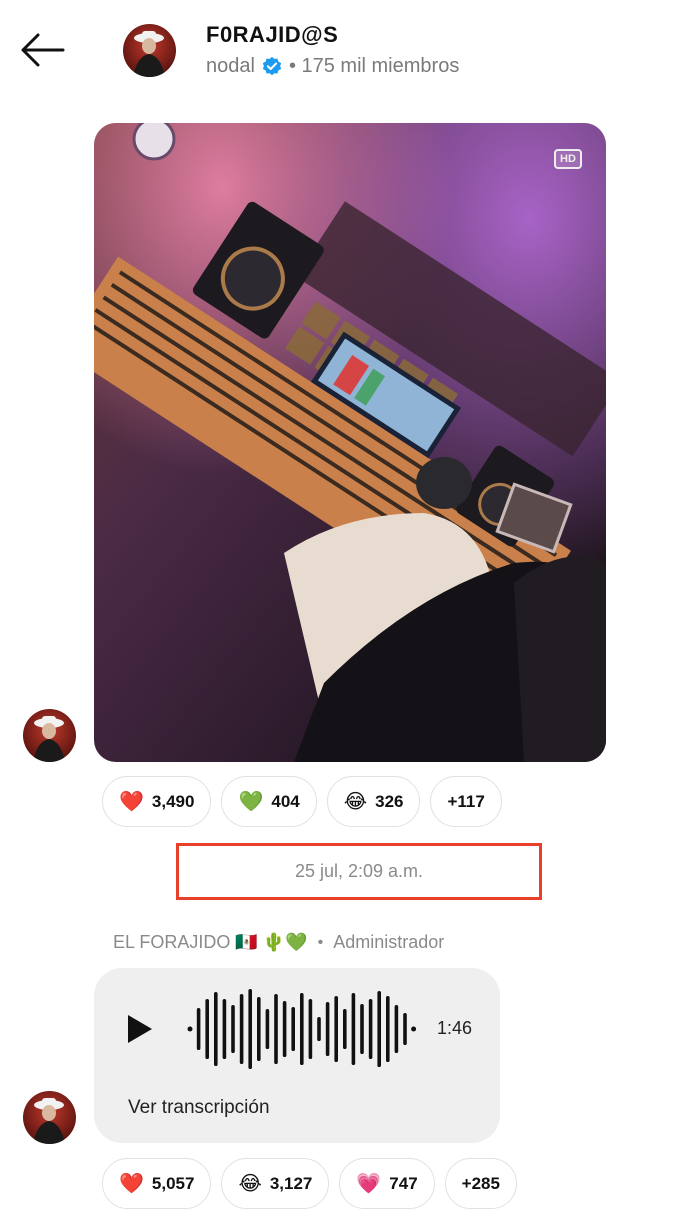  I want to click on member-count: • 175 mil miembros, so click(374, 66).